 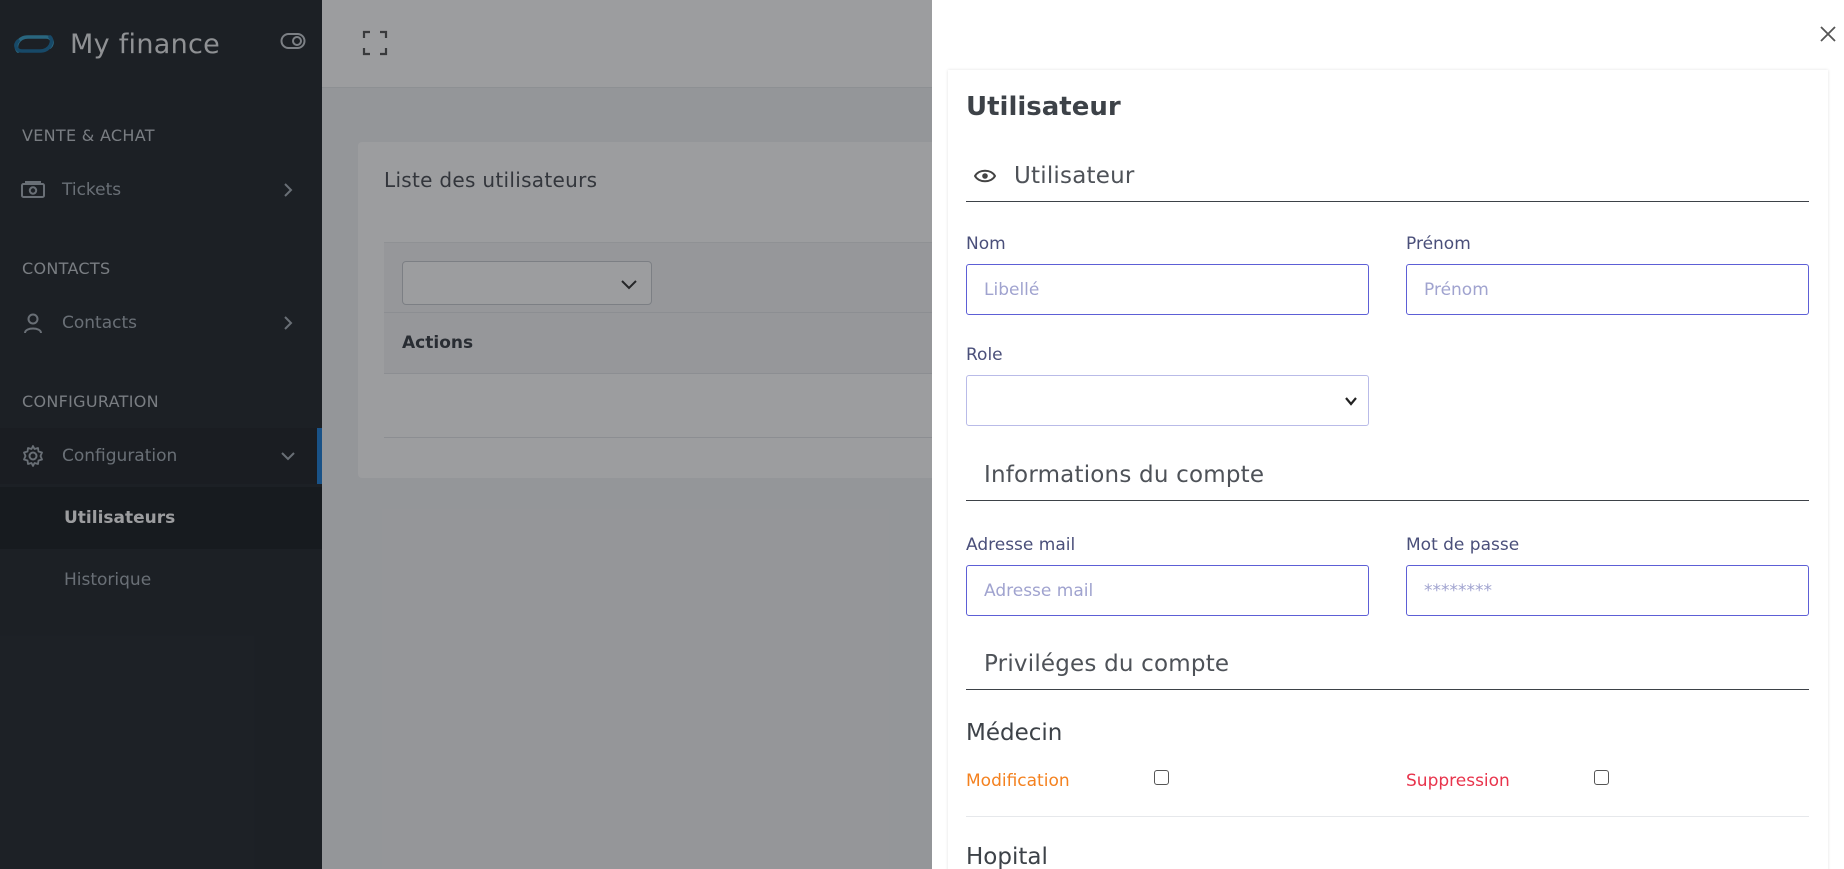 I want to click on medecin-suppression-checkbox, so click(x=1601, y=777).